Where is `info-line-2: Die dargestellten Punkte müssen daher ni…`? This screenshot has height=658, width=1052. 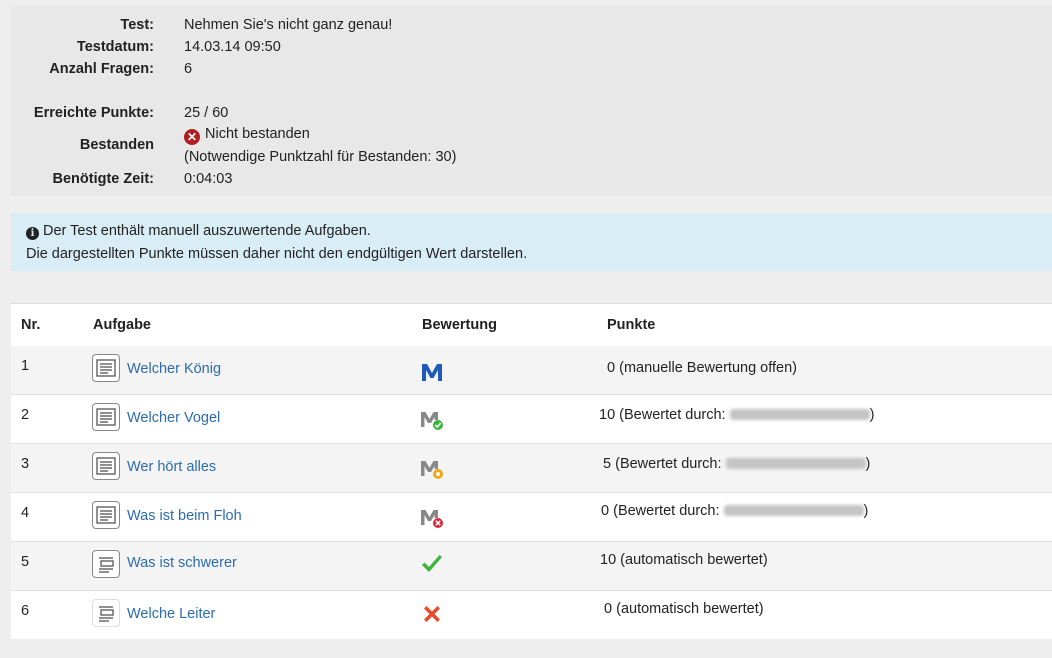
info-line-2: Die dargestellten Punkte müssen daher ni… is located at coordinates (277, 254).